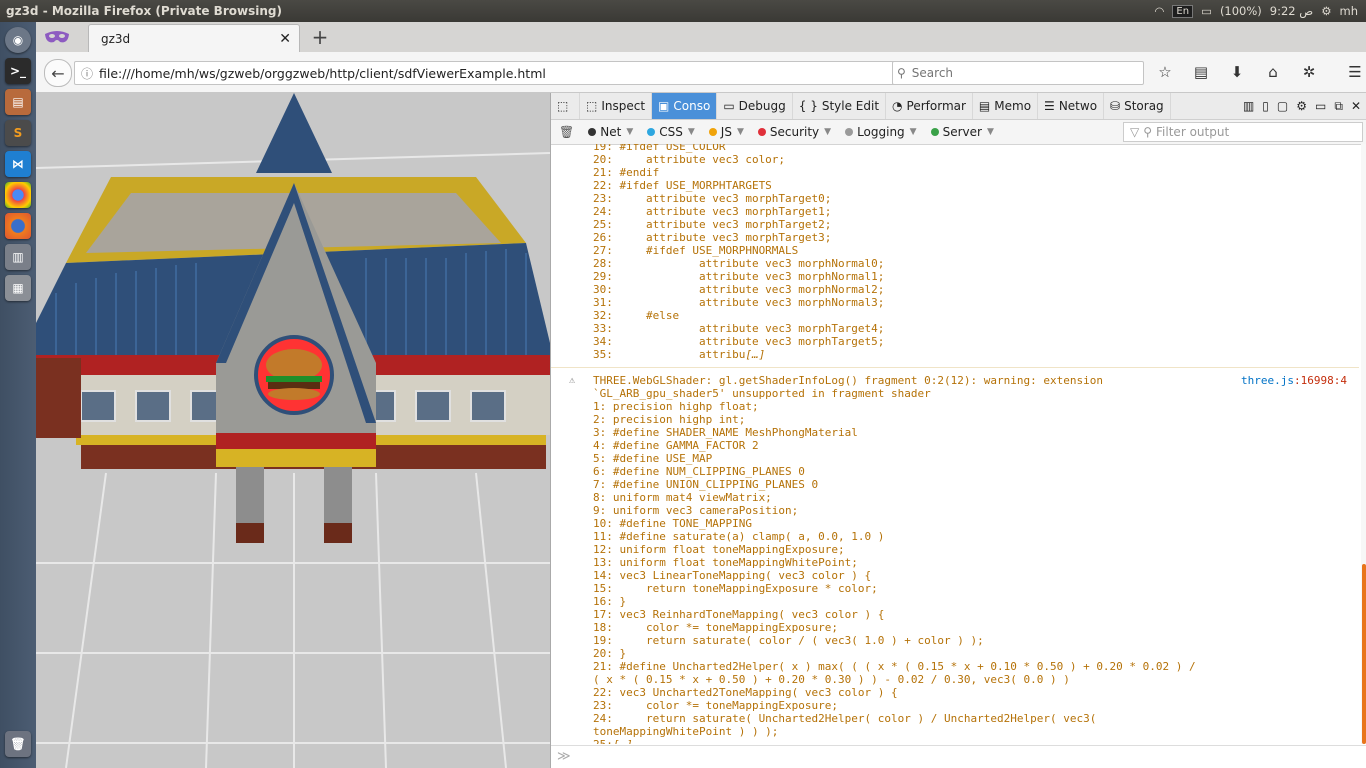 The height and width of the screenshot is (768, 1366). Describe the element at coordinates (755, 106) in the screenshot. I see `devtools-tab-2: ▭ Debugg` at that location.